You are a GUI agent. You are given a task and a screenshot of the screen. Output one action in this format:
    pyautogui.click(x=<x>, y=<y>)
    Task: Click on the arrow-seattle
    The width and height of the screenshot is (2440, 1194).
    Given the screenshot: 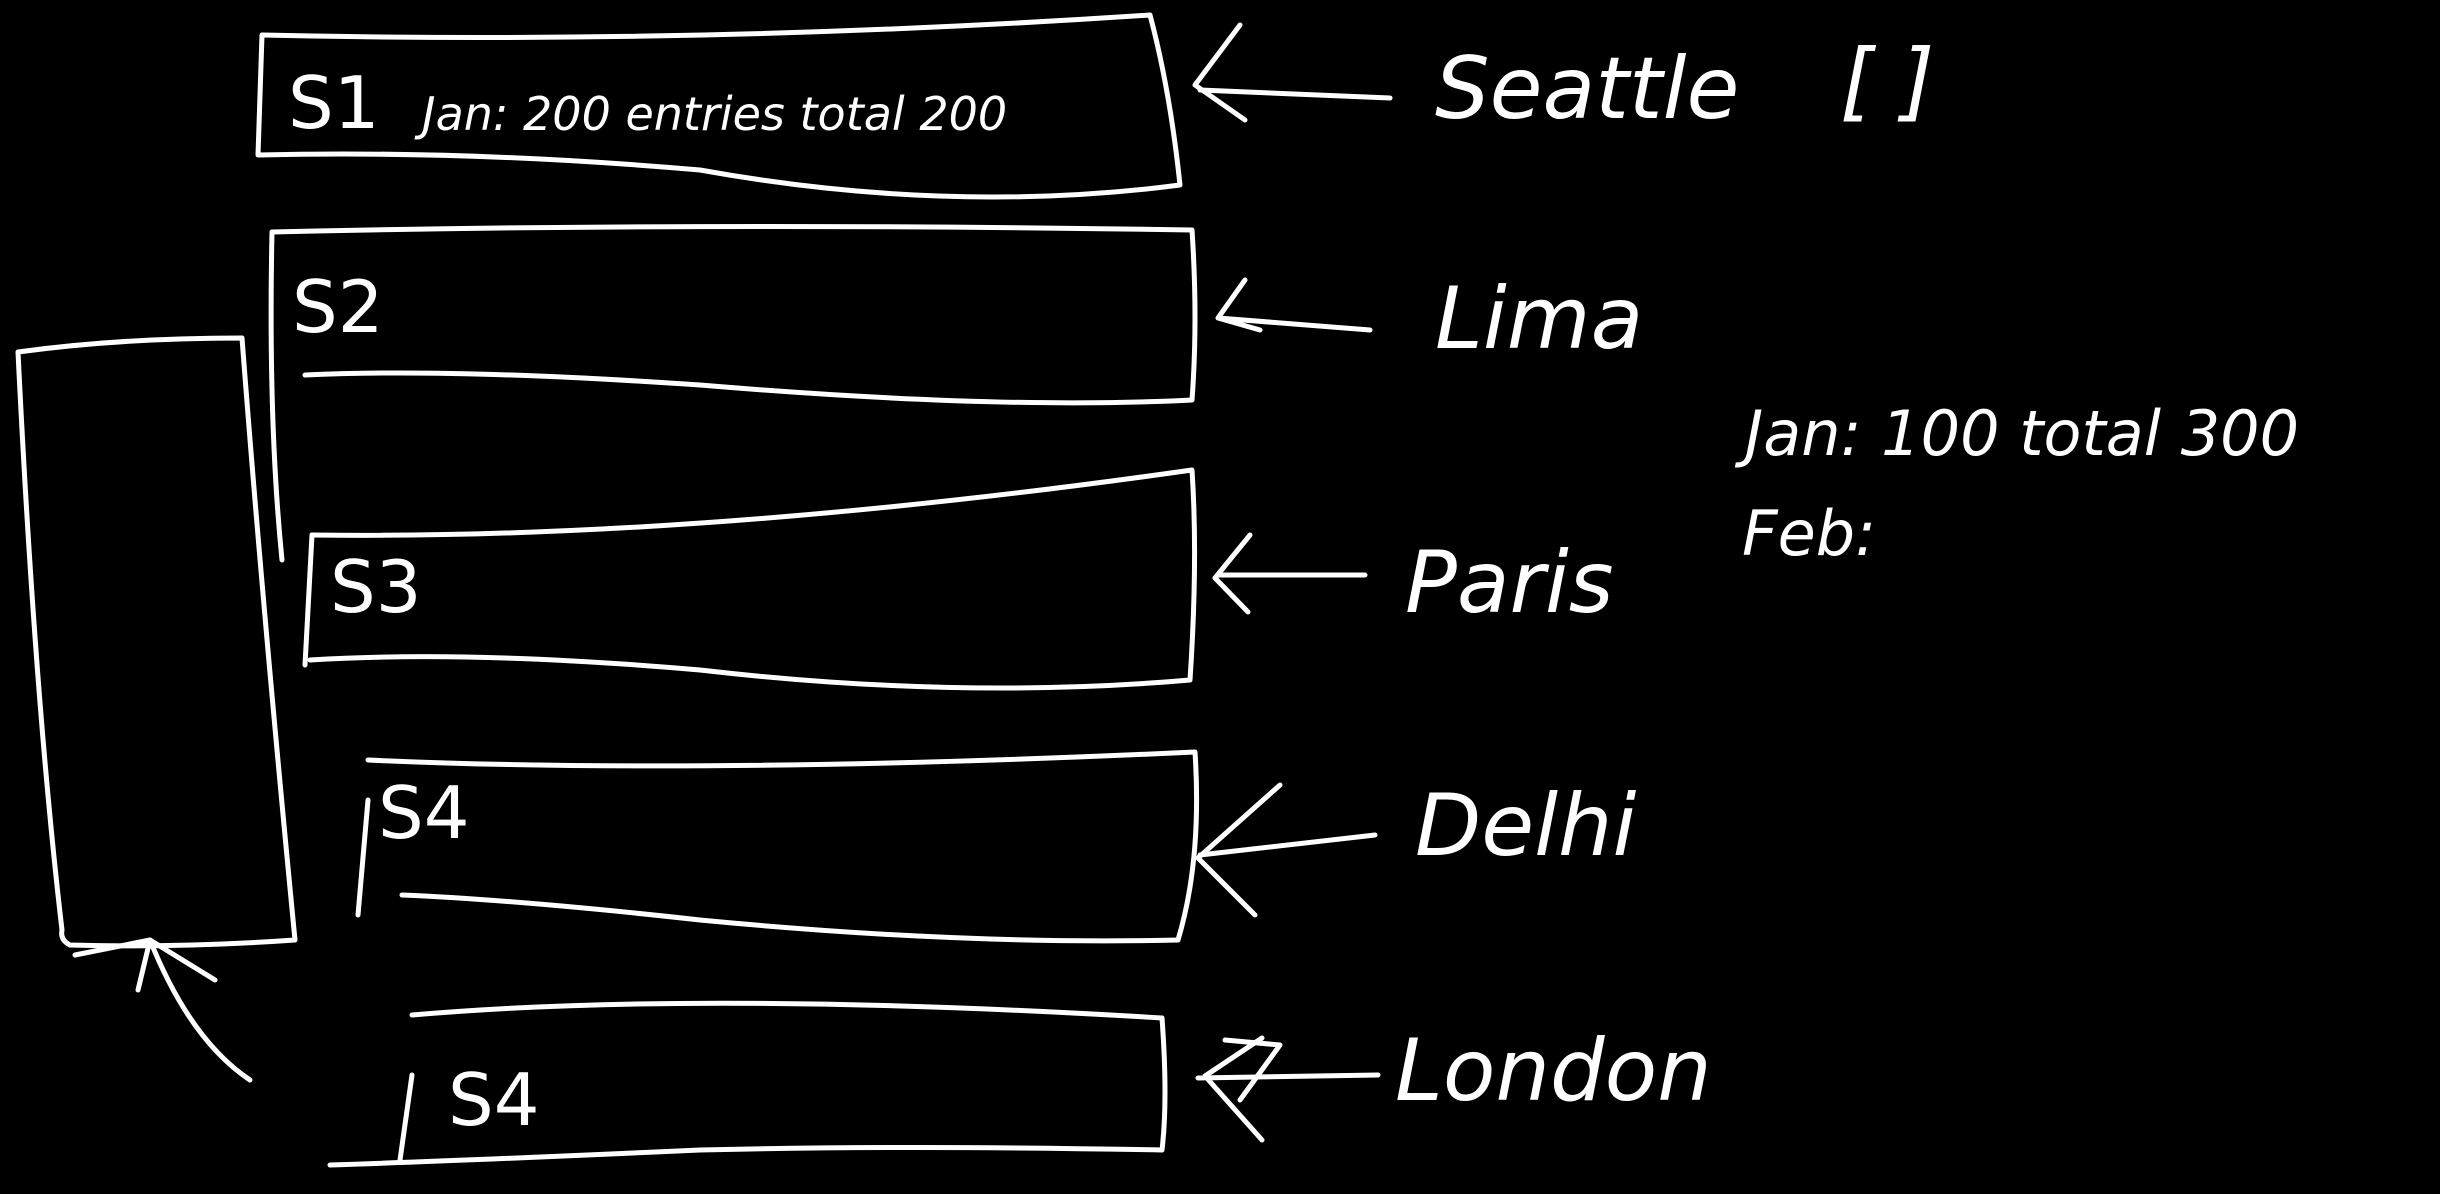 What is the action you would take?
    pyautogui.click(x=1292, y=72)
    